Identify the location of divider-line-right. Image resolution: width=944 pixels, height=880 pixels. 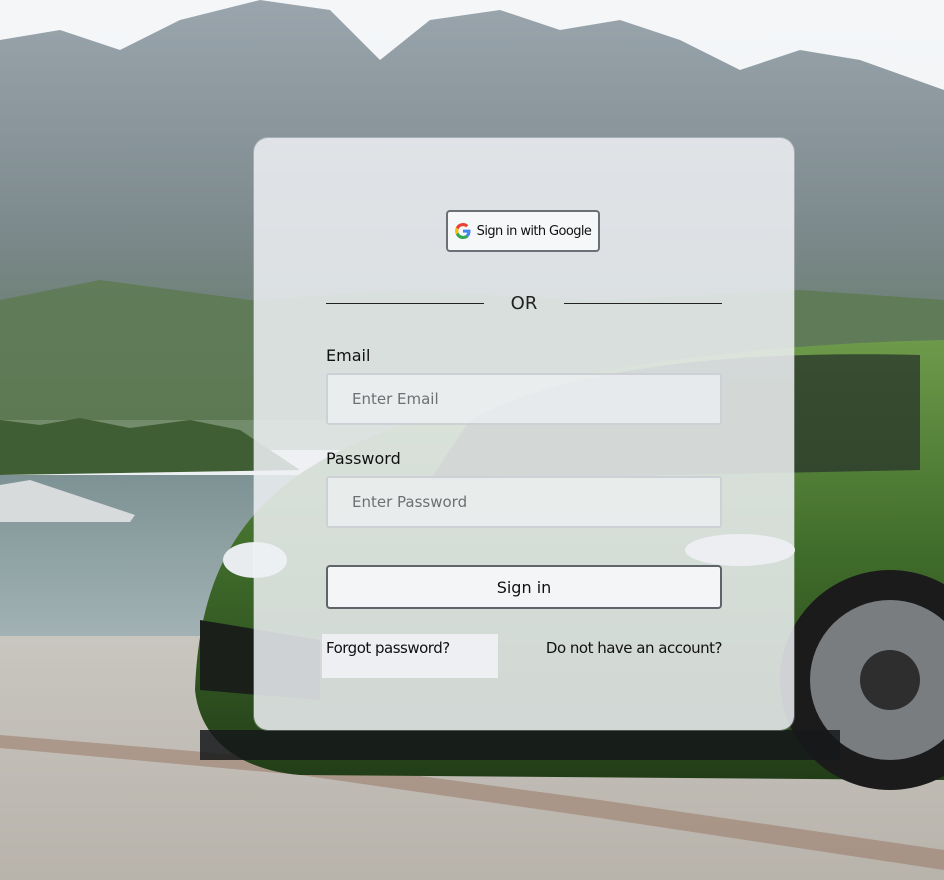
(643, 303).